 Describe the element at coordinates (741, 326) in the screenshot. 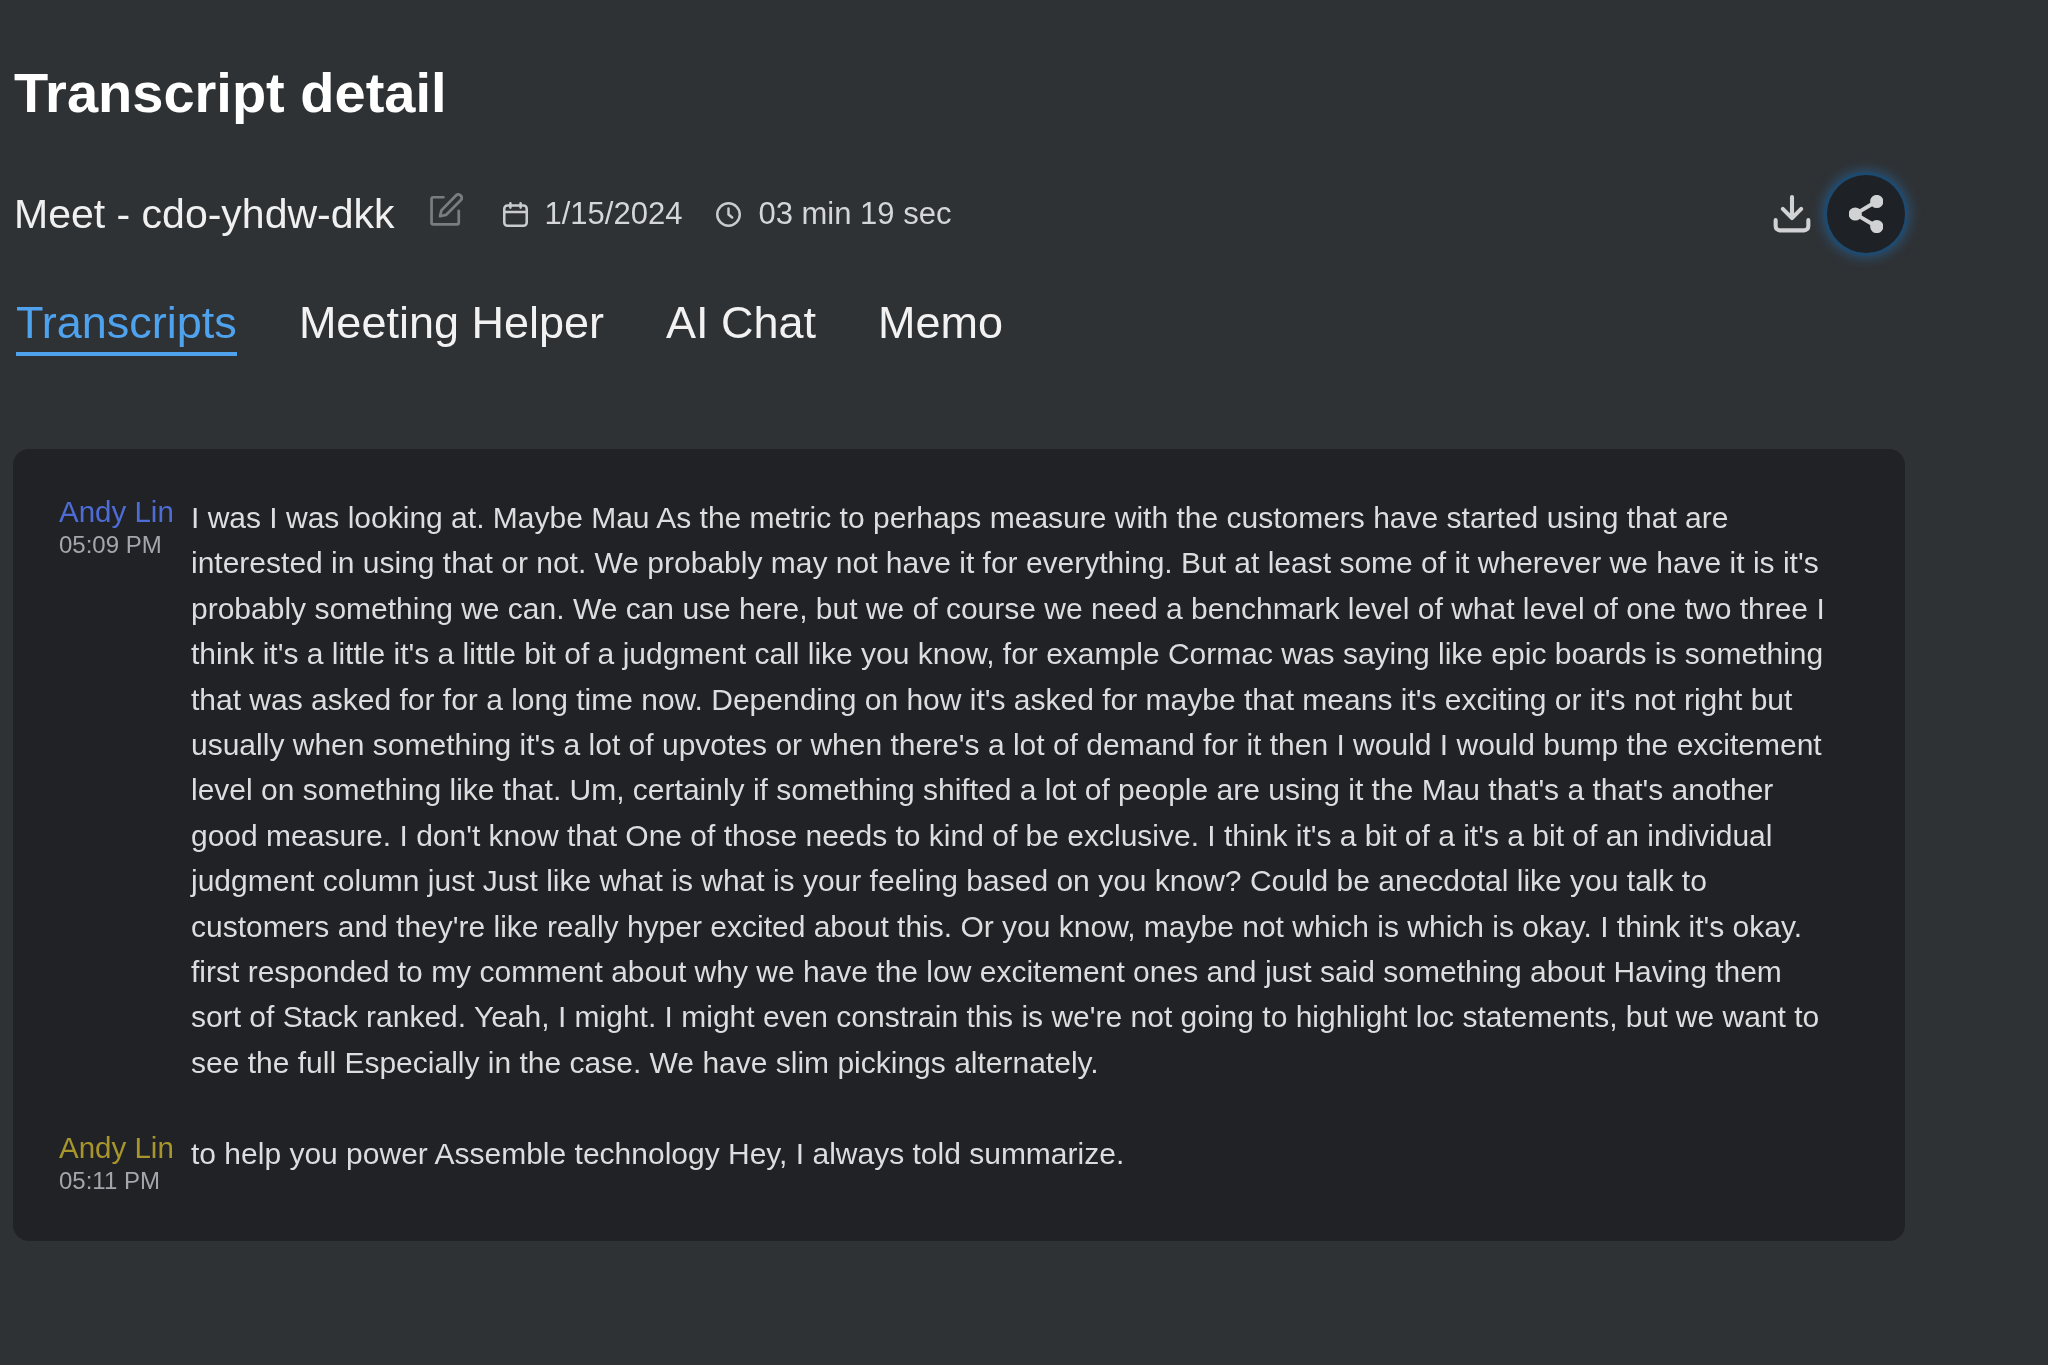

I see `tab: AI Chat` at that location.